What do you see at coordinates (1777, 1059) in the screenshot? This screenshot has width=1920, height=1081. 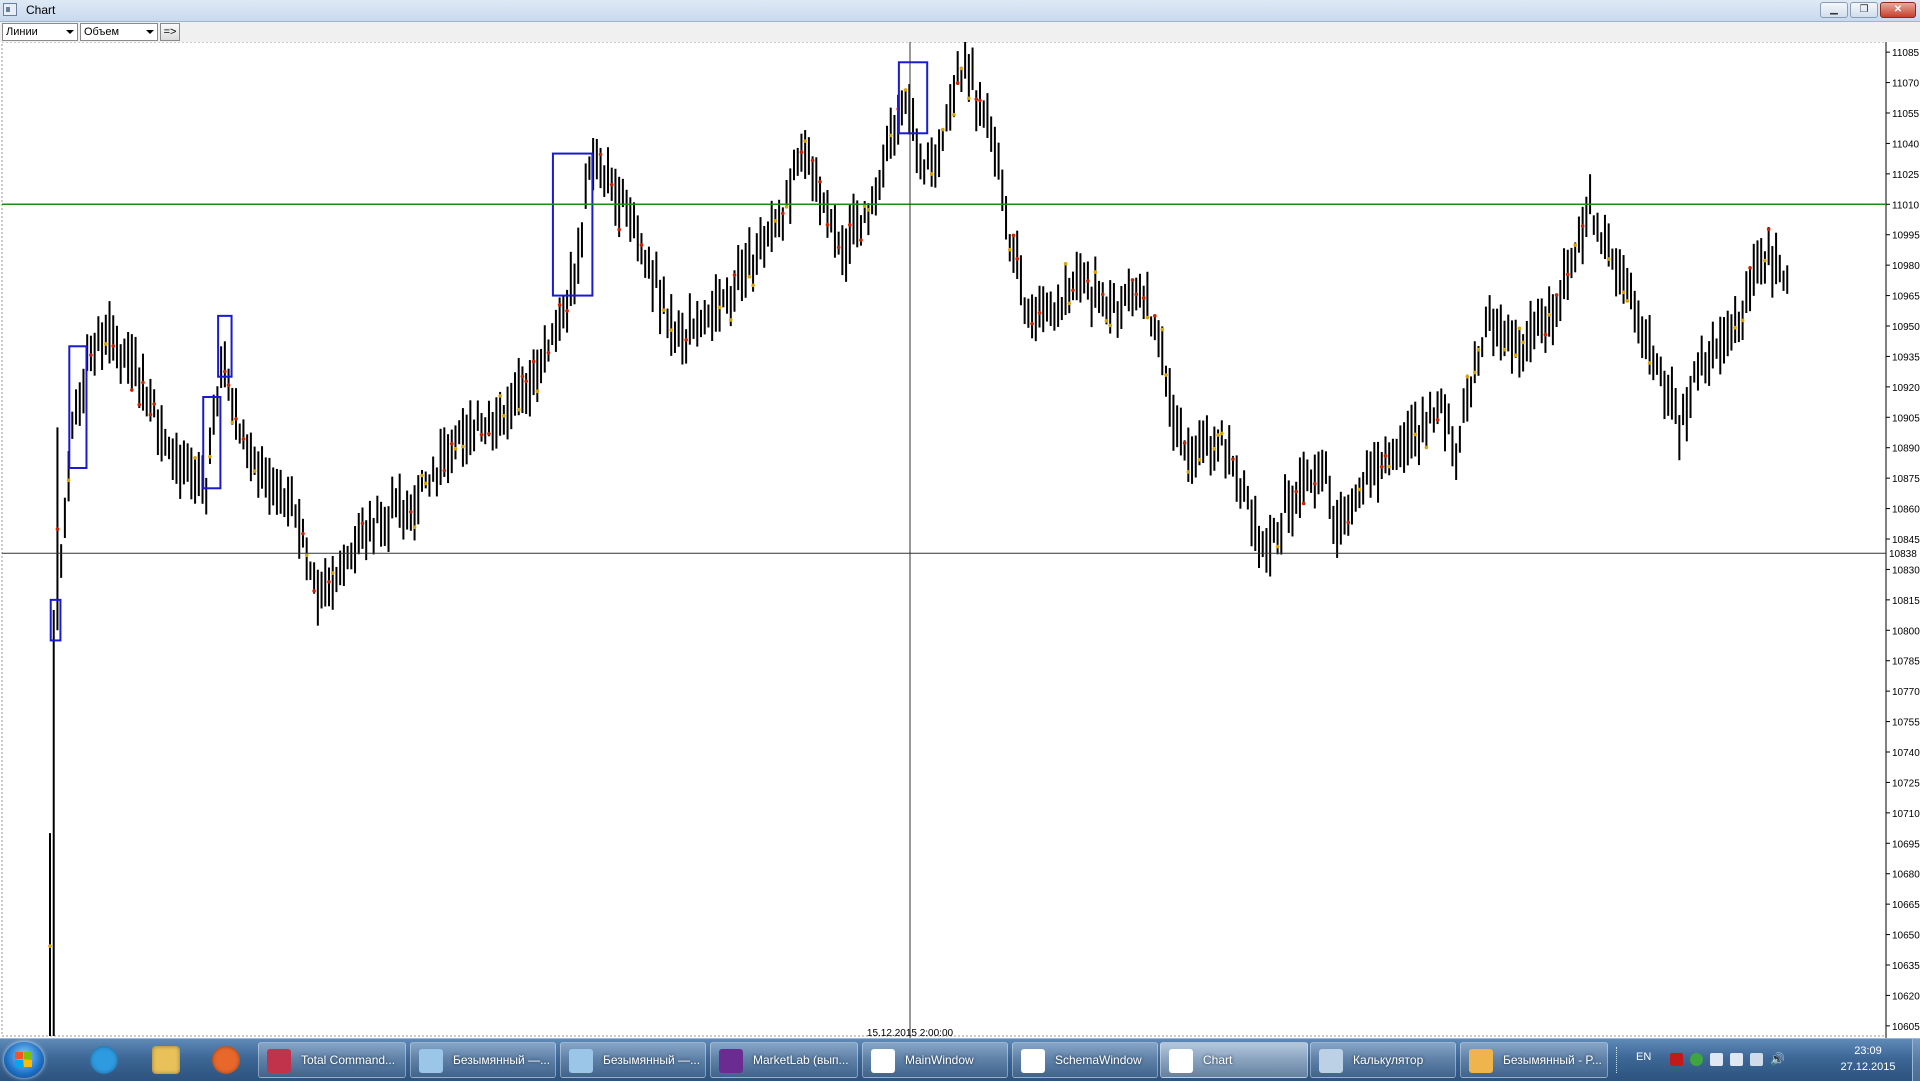 I see `volume-icon: 🔊` at bounding box center [1777, 1059].